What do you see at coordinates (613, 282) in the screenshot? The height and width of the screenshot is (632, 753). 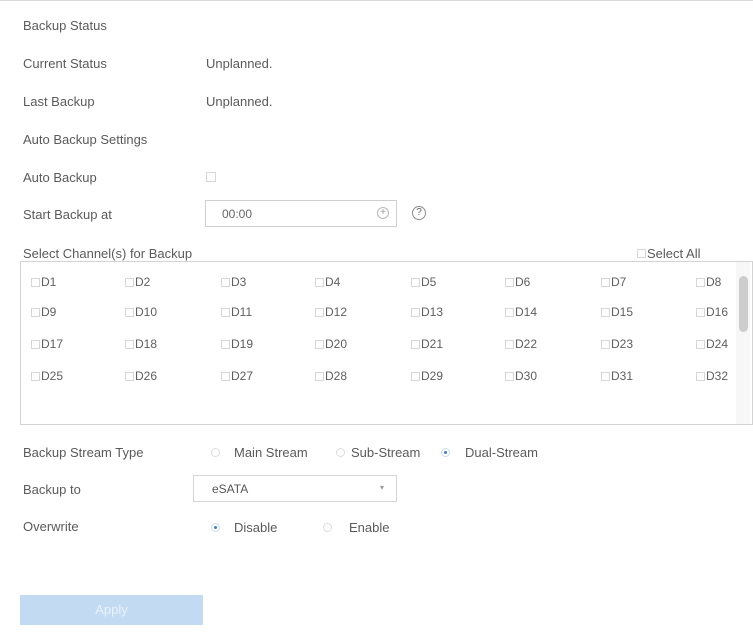 I see `channel-checkbox-item: D7` at bounding box center [613, 282].